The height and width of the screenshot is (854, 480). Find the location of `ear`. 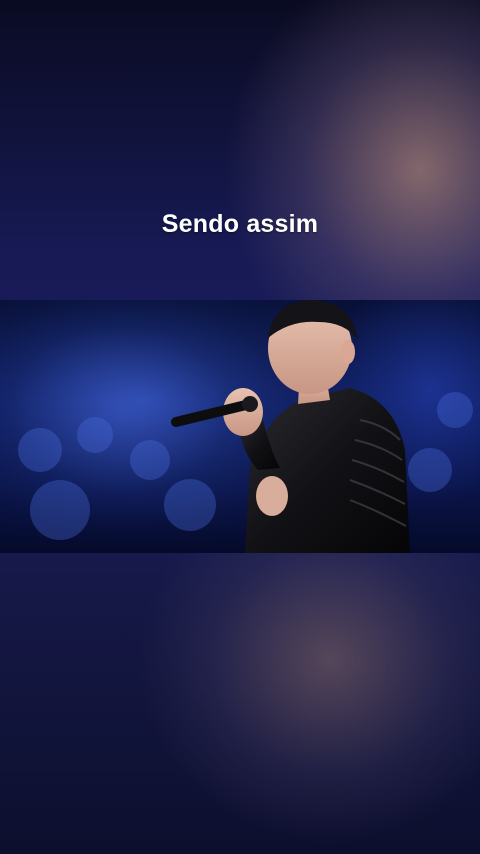

ear is located at coordinates (348, 352).